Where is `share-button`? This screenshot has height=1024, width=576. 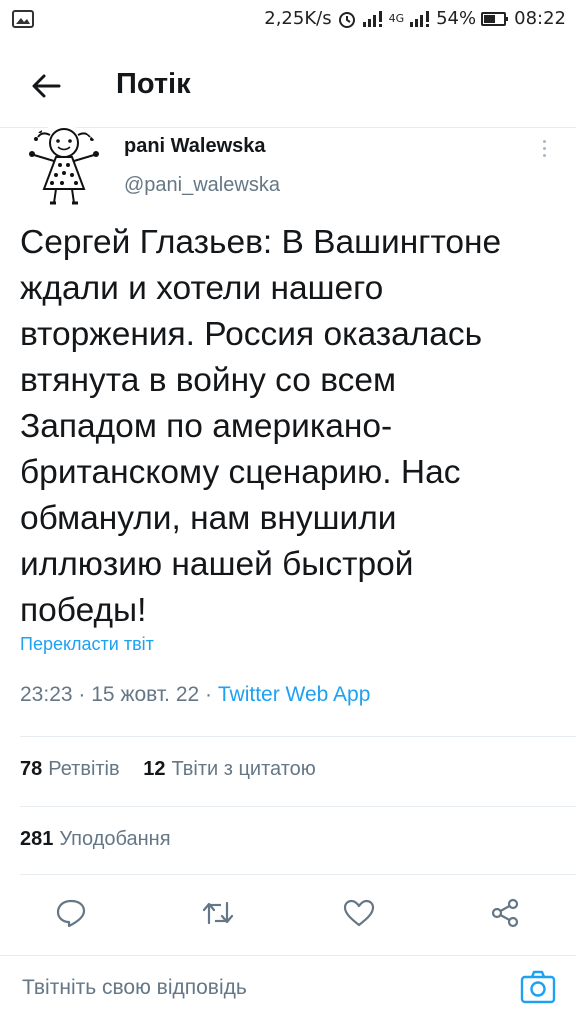 share-button is located at coordinates (505, 913).